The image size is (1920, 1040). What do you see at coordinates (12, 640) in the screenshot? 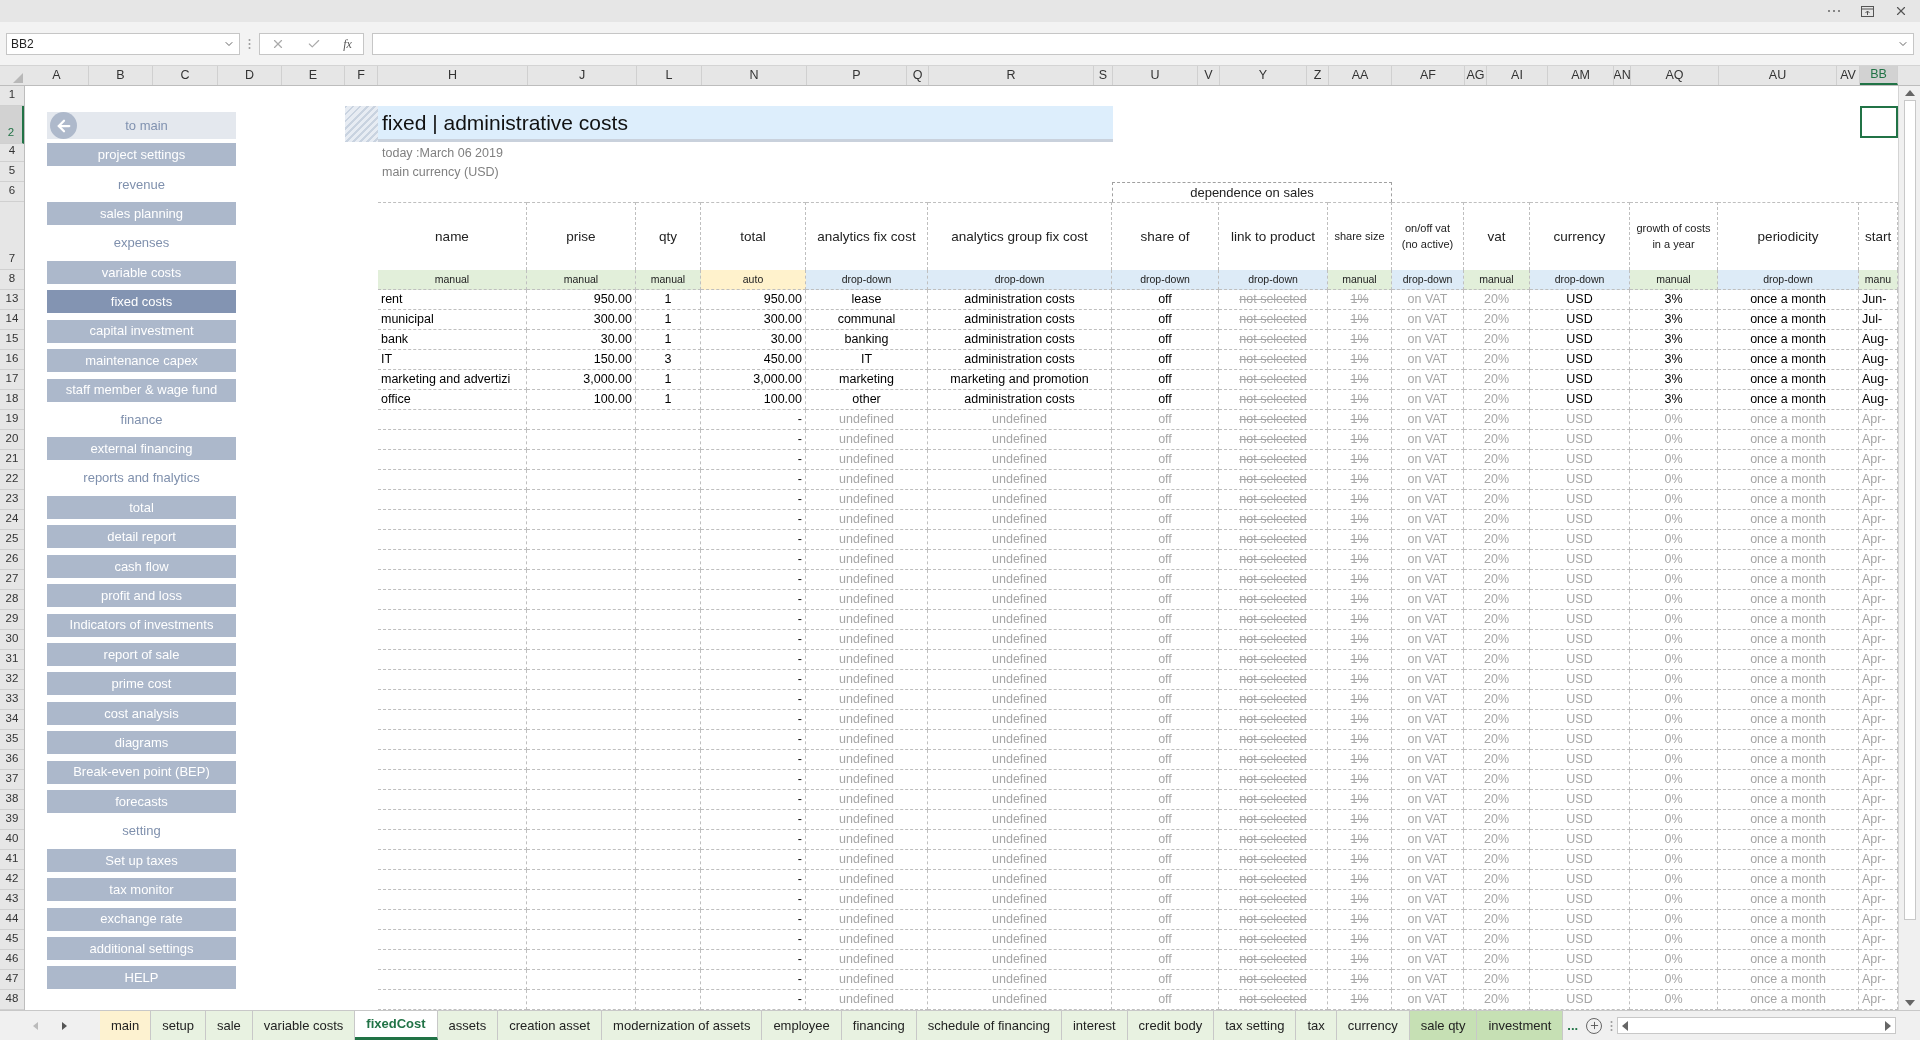
I see `row-header: 30` at bounding box center [12, 640].